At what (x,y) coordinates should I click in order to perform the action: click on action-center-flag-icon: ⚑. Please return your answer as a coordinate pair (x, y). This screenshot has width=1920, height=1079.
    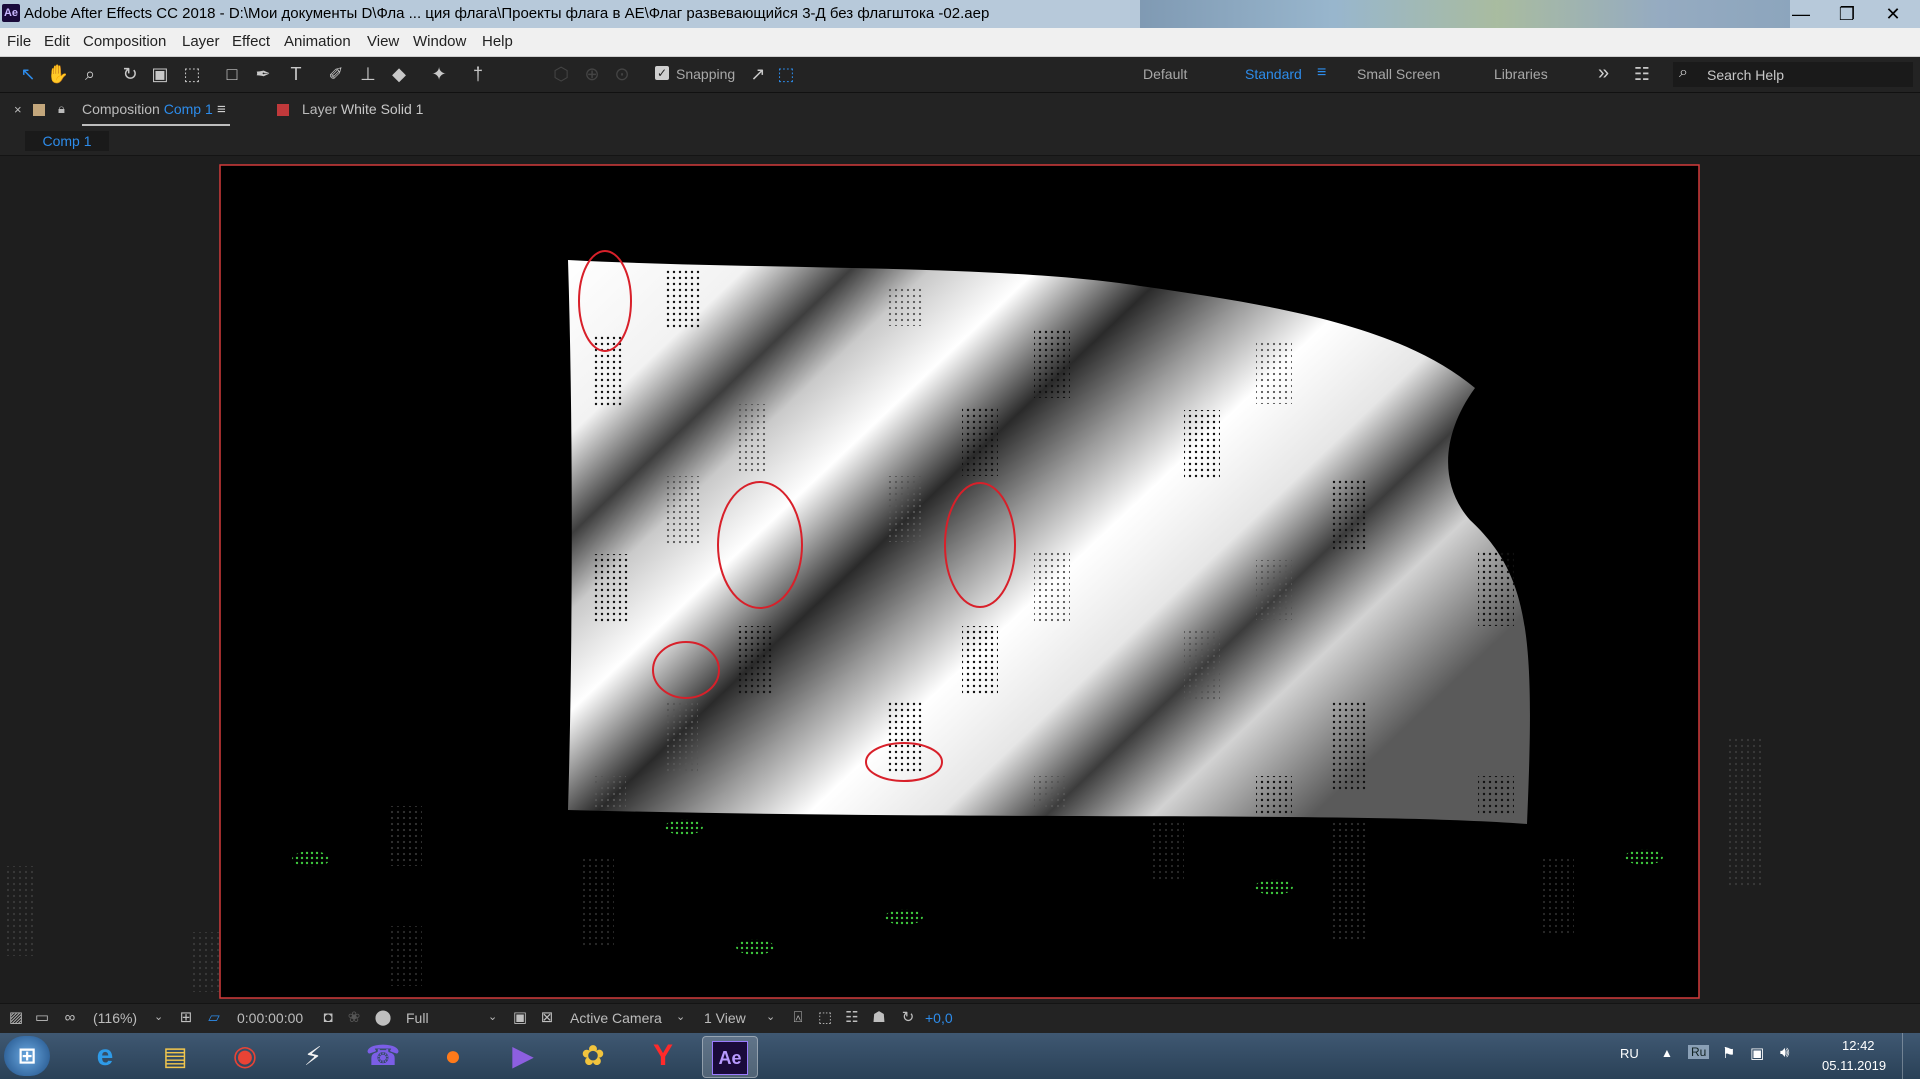
    Looking at the image, I should click on (1728, 1053).